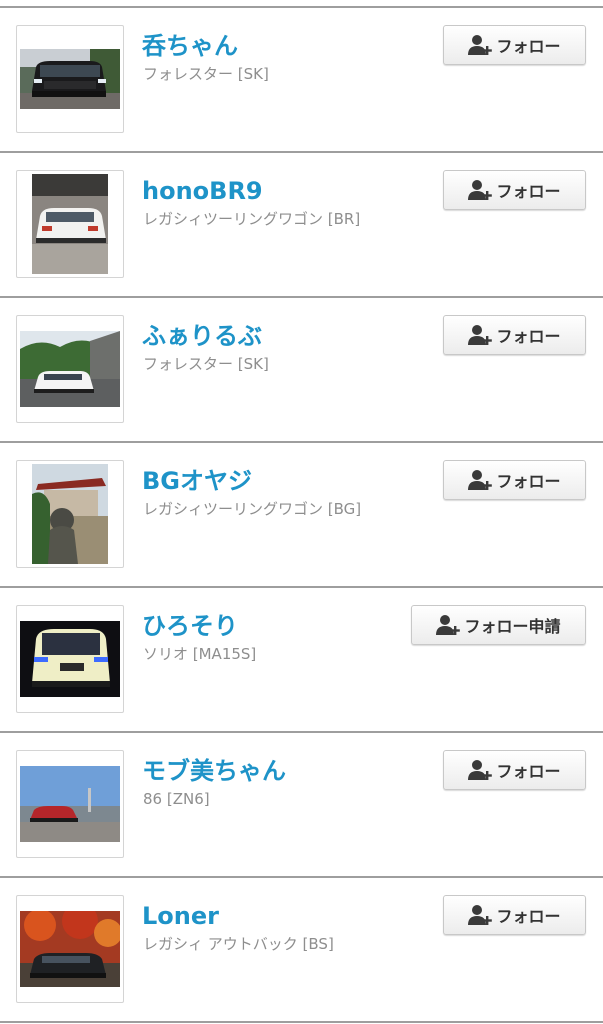 This screenshot has height=1024, width=603. What do you see at coordinates (199, 654) in the screenshot?
I see `car-model-link: ソリオ [MA15S]` at bounding box center [199, 654].